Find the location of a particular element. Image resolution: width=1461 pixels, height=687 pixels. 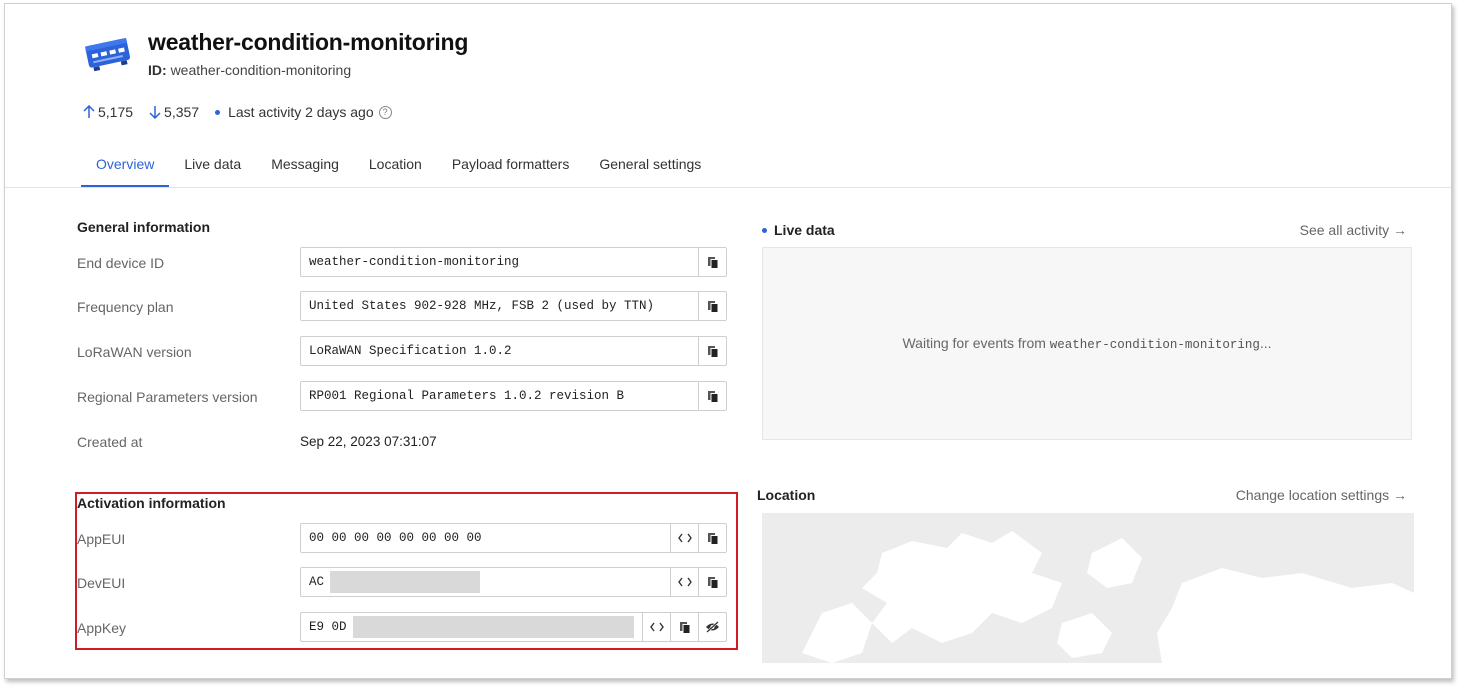

copy-deveui-button is located at coordinates (712, 582).